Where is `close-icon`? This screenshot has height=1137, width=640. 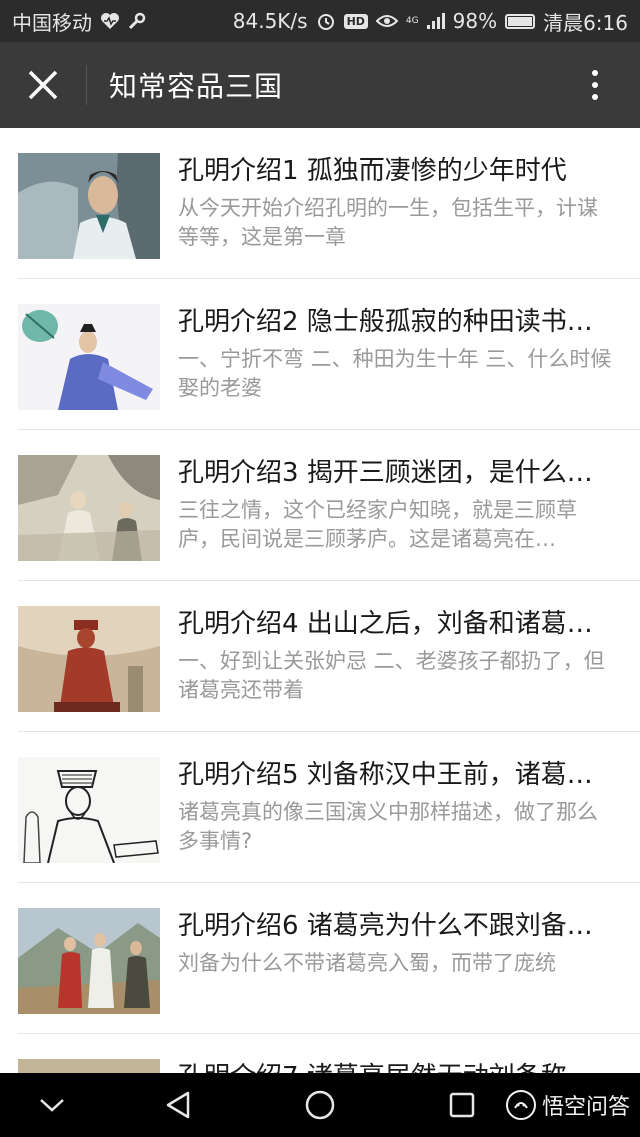 close-icon is located at coordinates (43, 85).